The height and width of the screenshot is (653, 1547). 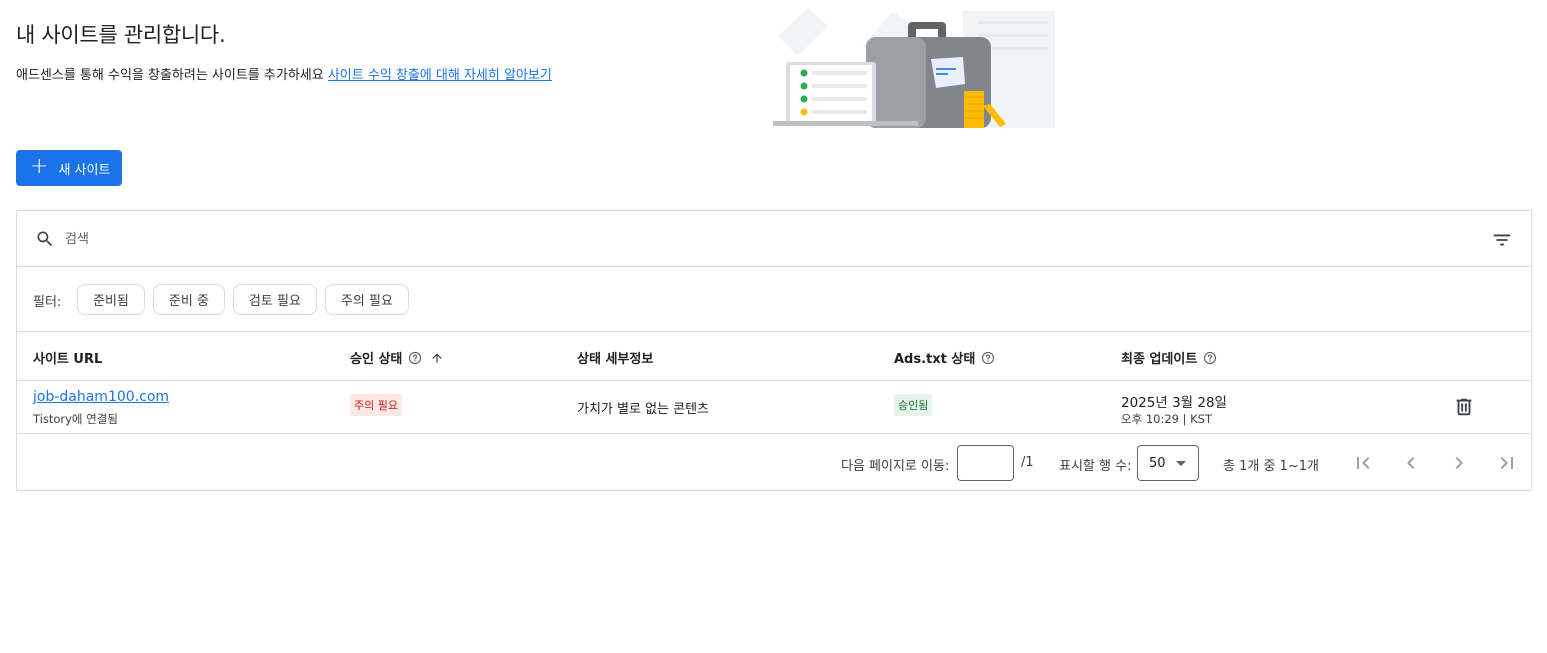 I want to click on plus-icon: +, so click(x=39, y=166).